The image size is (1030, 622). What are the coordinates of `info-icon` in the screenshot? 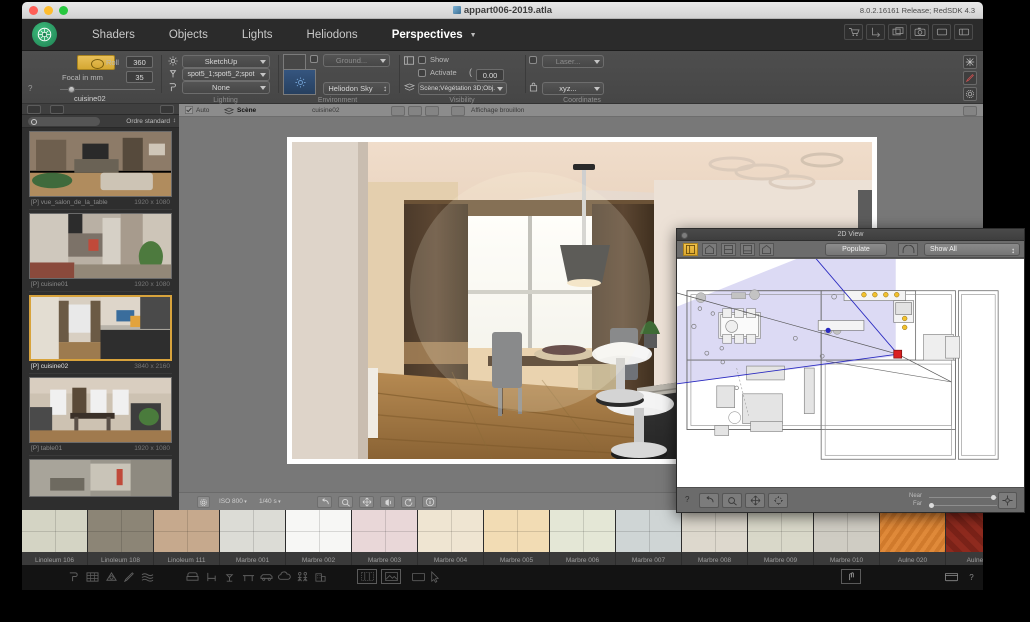 It's located at (429, 502).